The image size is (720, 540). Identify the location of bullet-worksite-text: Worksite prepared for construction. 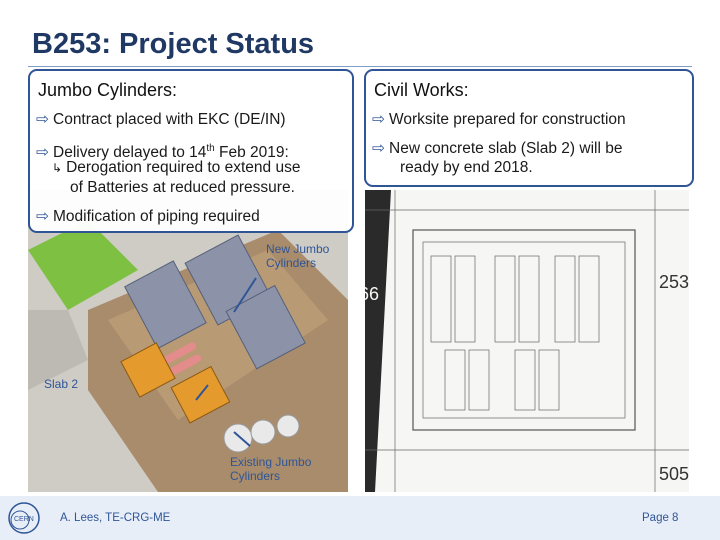
(507, 119).